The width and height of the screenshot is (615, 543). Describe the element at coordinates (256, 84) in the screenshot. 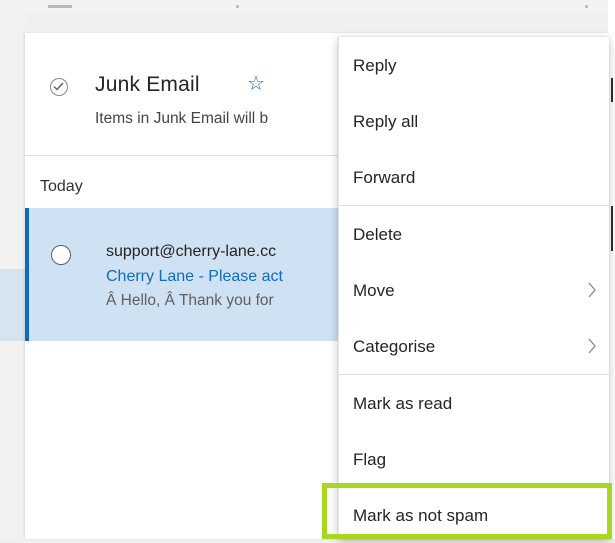

I see `star-outline-icon: ☆` at that location.